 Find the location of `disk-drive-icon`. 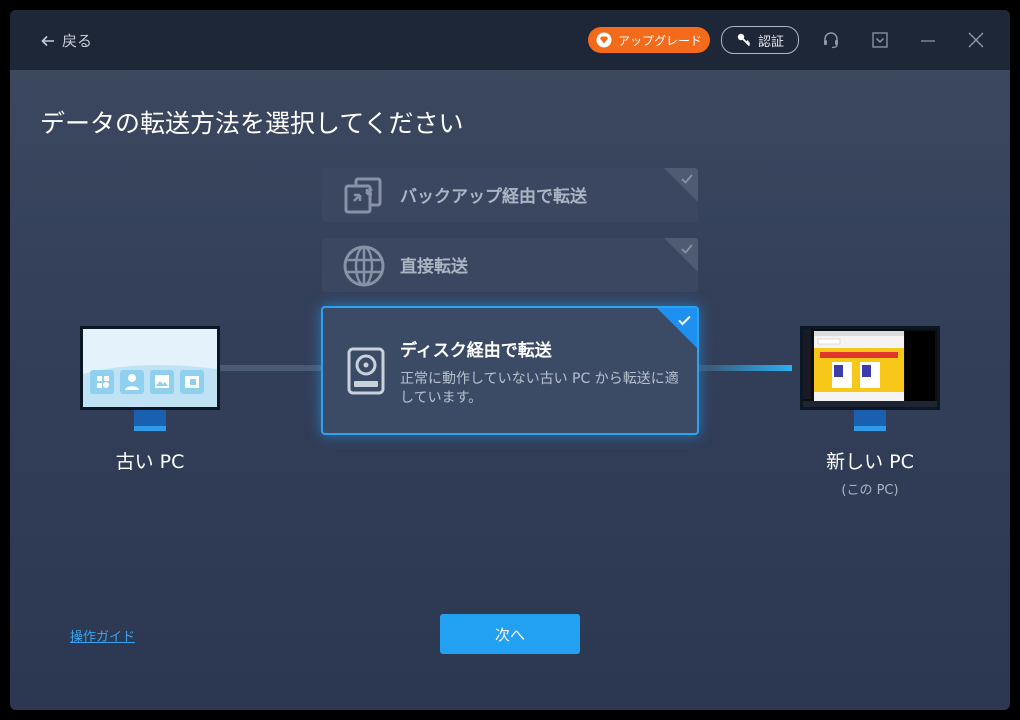

disk-drive-icon is located at coordinates (366, 371).